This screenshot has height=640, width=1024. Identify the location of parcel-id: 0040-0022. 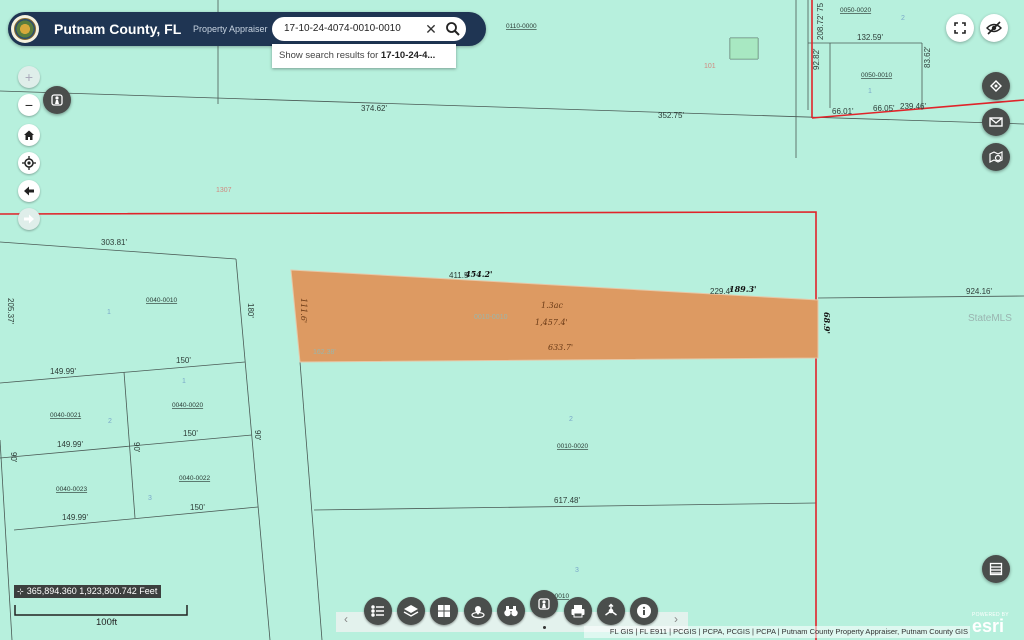
(194, 478).